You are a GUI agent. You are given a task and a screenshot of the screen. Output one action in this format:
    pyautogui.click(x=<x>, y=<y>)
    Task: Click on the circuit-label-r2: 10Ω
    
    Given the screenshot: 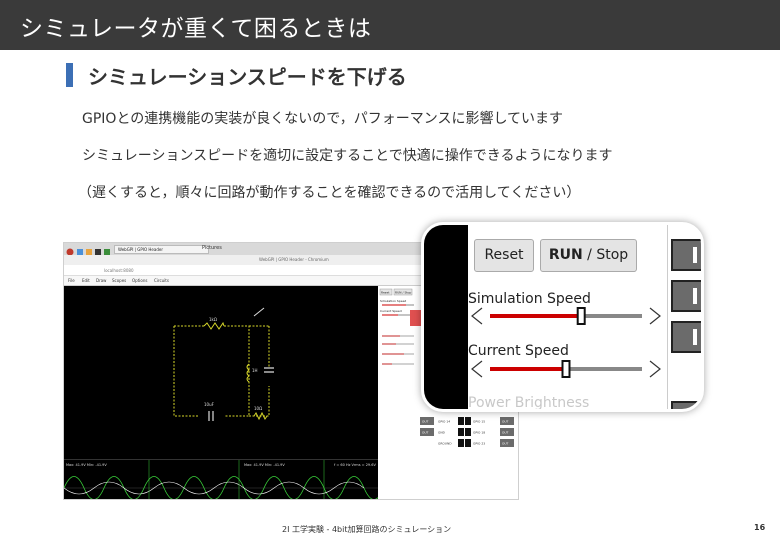 What is the action you would take?
    pyautogui.click(x=258, y=408)
    